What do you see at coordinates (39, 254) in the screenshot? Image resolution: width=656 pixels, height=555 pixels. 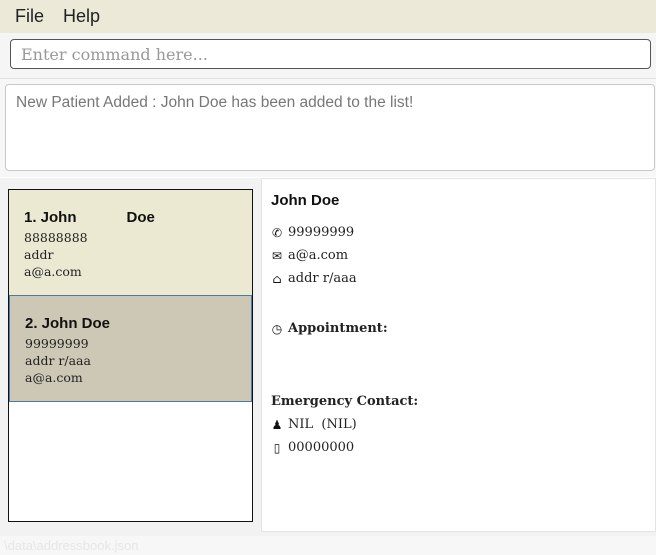 I see `patient-card-address: addr` at bounding box center [39, 254].